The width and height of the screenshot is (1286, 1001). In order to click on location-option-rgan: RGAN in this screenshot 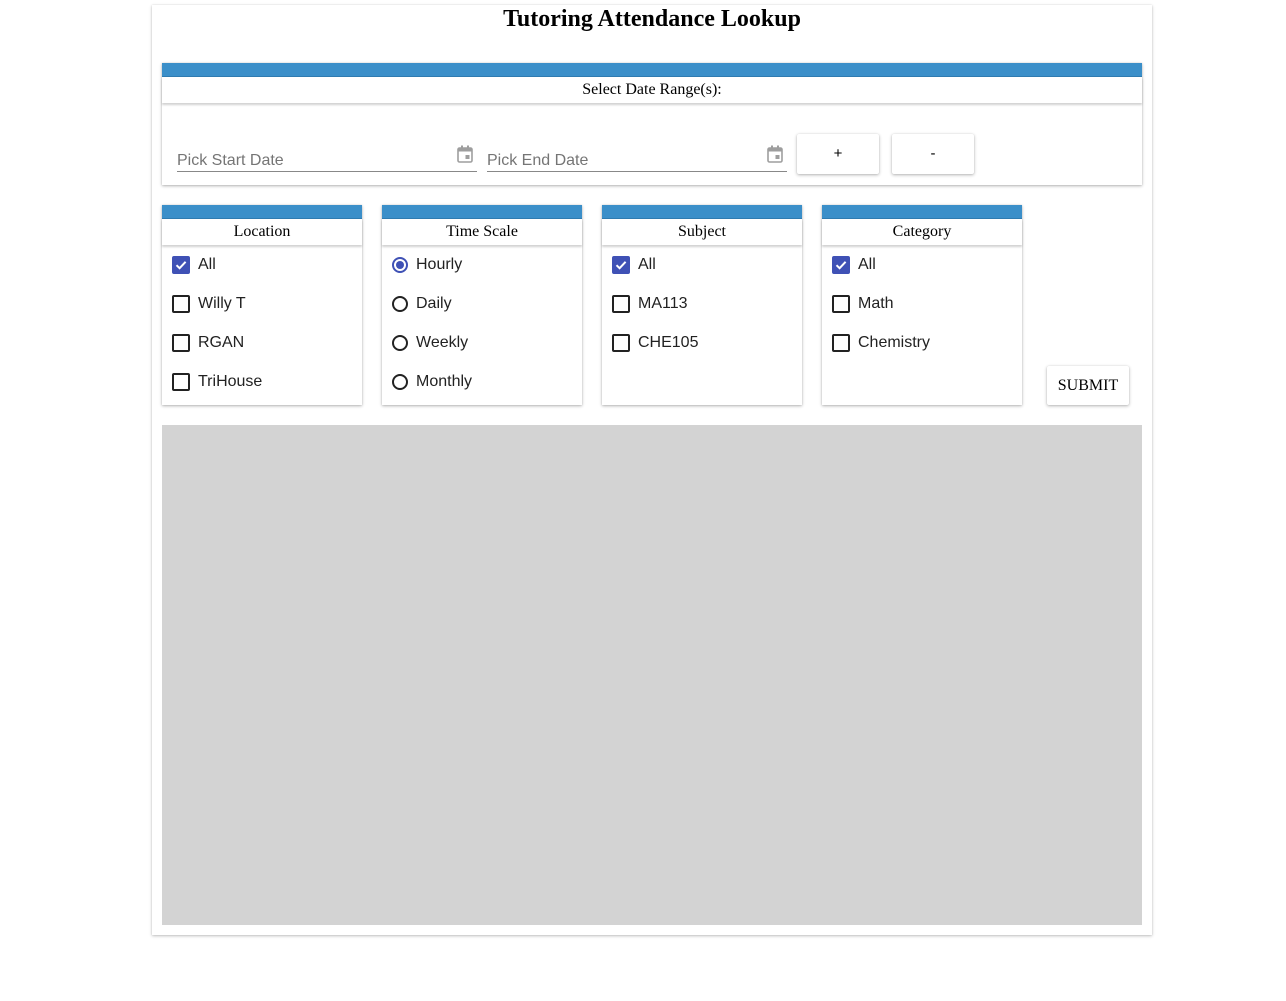, I will do `click(208, 343)`.